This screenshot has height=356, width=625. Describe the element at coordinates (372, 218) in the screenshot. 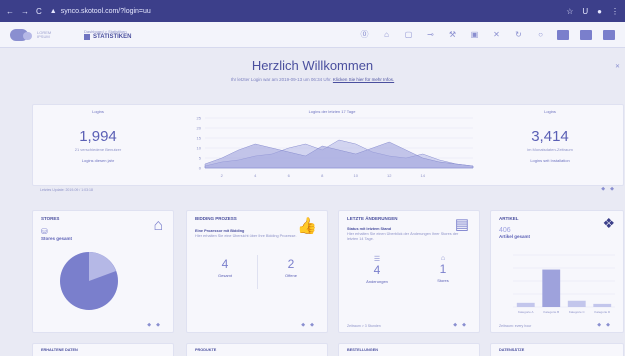

I see `changes-title: LETZTE ÄNDERUNGEN` at that location.